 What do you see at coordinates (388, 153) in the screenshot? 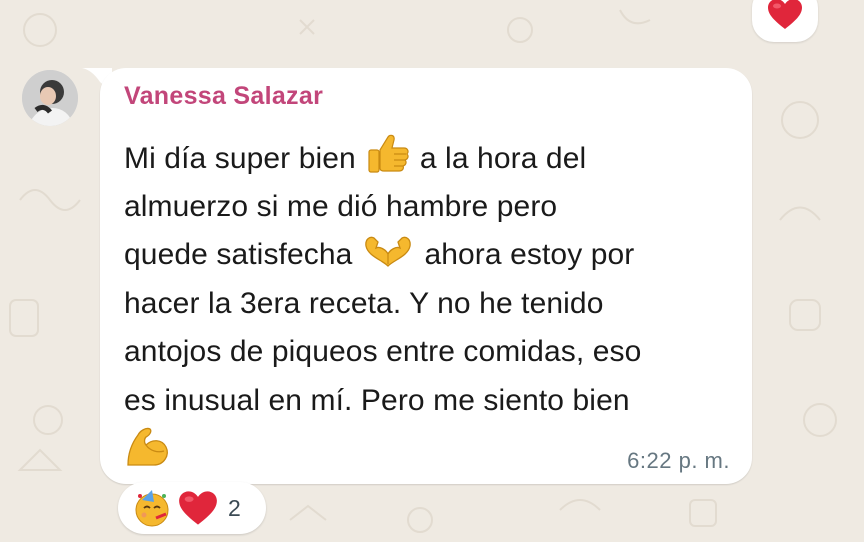
I see `thumbs-up-icon` at bounding box center [388, 153].